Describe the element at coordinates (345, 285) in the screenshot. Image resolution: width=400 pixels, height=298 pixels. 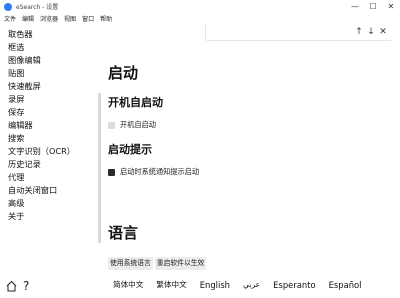
I see `language-option-es: Español` at that location.